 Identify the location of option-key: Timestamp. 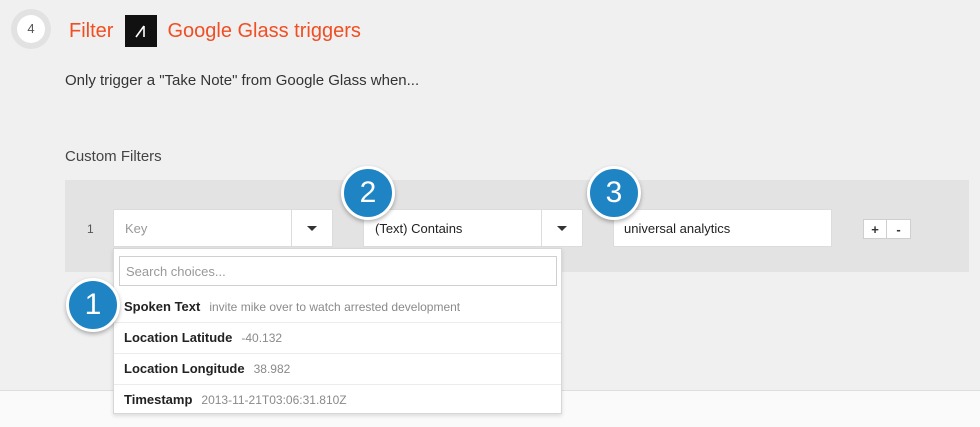
(158, 399).